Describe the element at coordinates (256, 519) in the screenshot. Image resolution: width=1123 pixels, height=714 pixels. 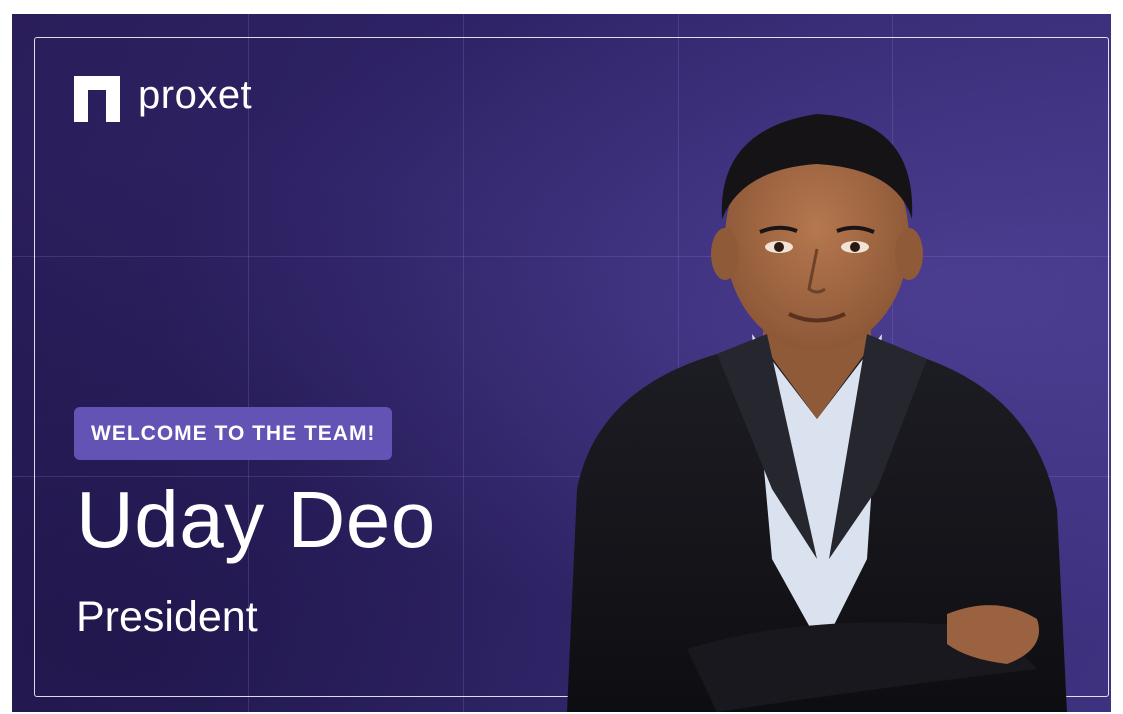
I see `person-name: Uday Deo` at that location.